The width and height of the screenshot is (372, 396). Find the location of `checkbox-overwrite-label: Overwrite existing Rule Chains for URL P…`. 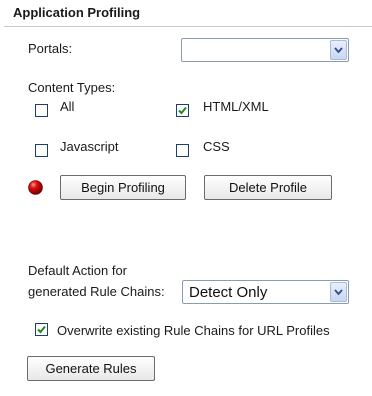

checkbox-overwrite-label: Overwrite existing Rule Chains for URL P… is located at coordinates (193, 330).